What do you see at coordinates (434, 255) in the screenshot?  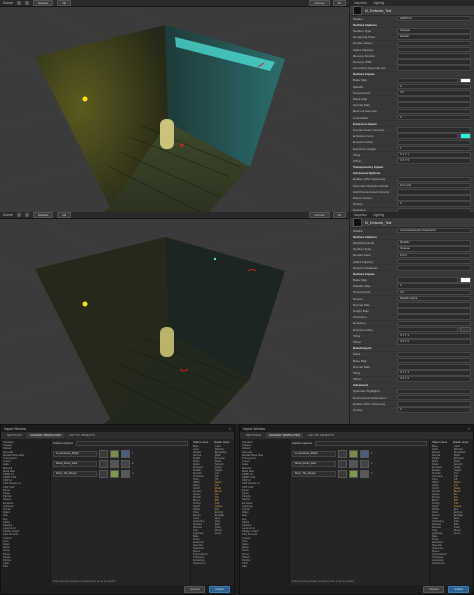 I see `property-value: Front` at bounding box center [434, 255].